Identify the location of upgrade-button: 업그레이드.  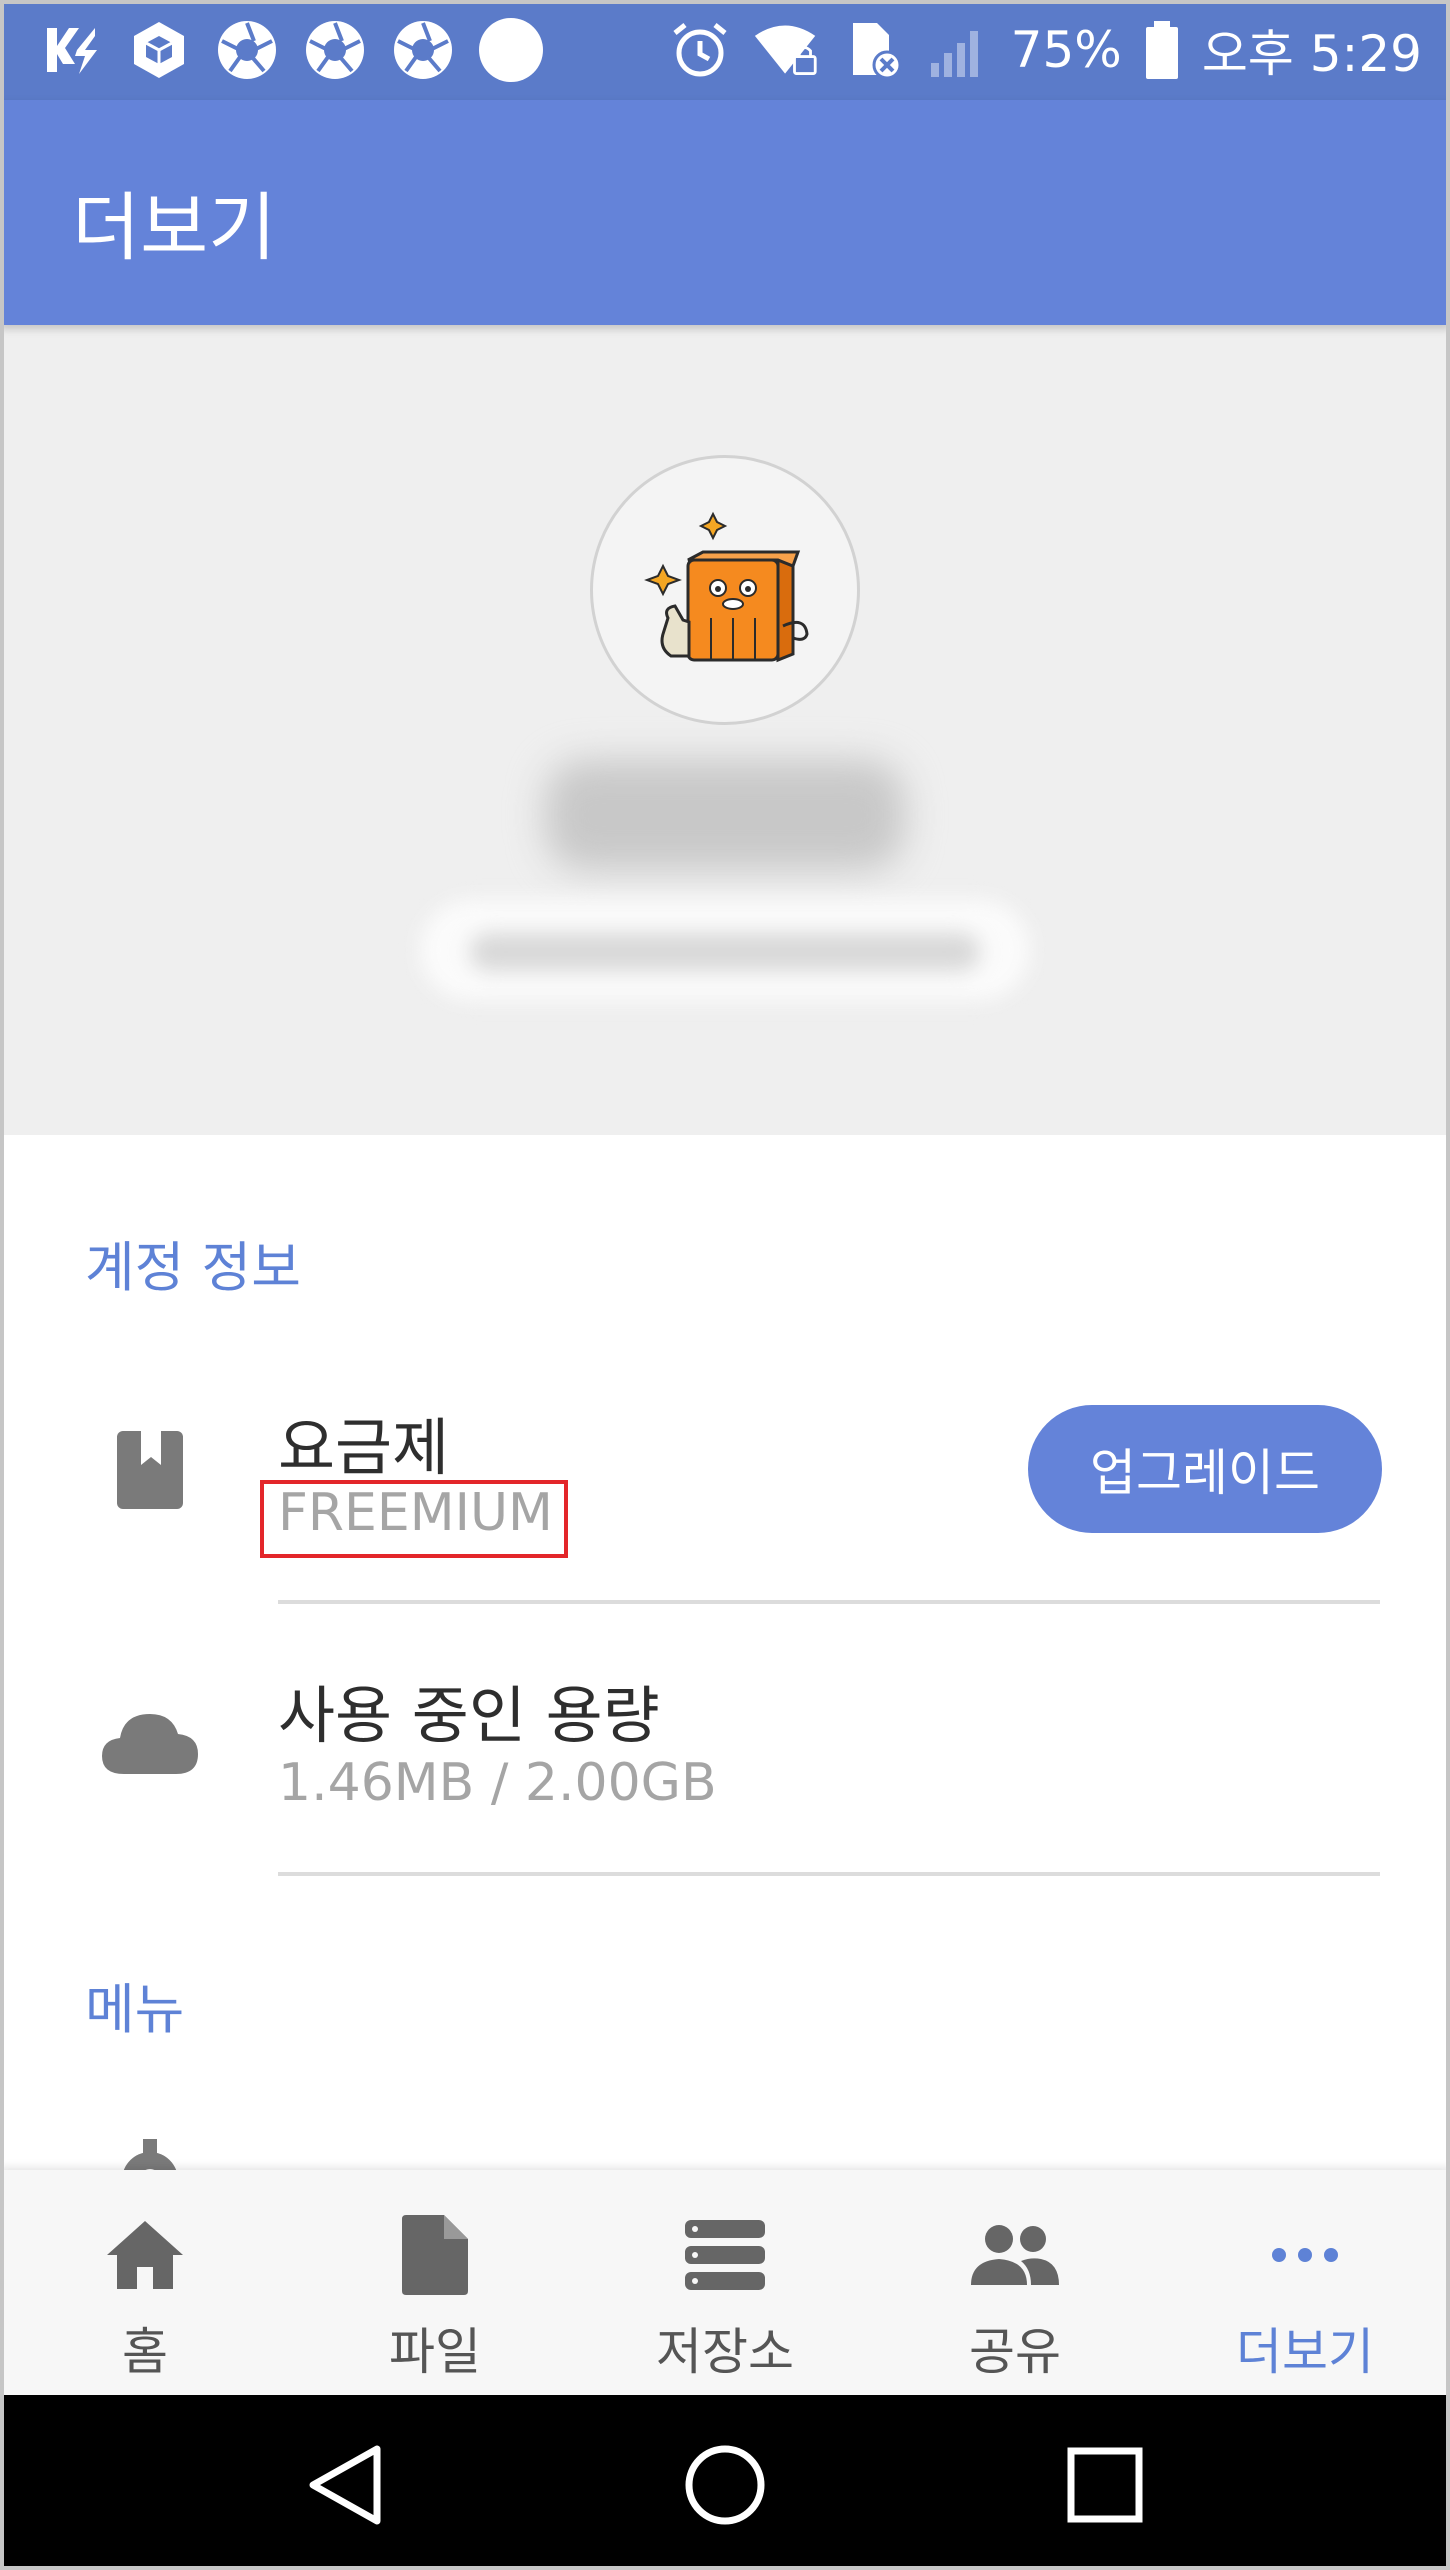
(1205, 1469).